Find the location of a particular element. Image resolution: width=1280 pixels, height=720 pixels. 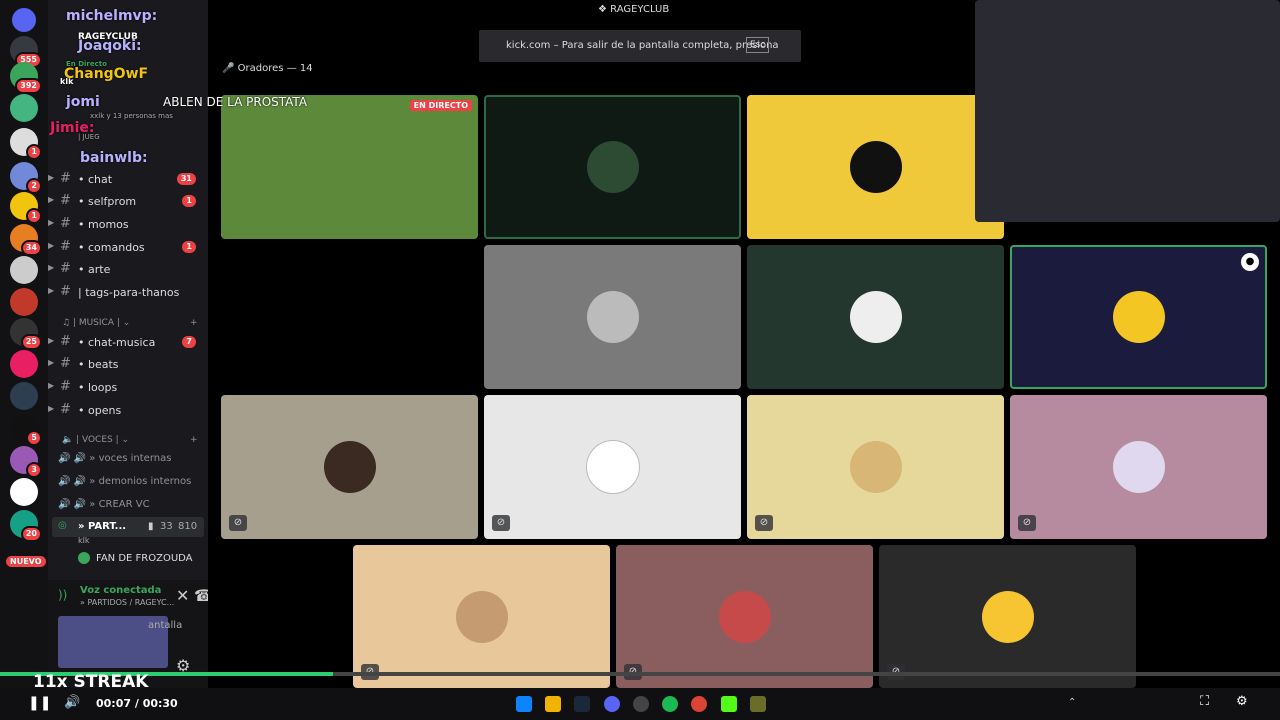

settings-icon: ⚙ is located at coordinates (1242, 701).